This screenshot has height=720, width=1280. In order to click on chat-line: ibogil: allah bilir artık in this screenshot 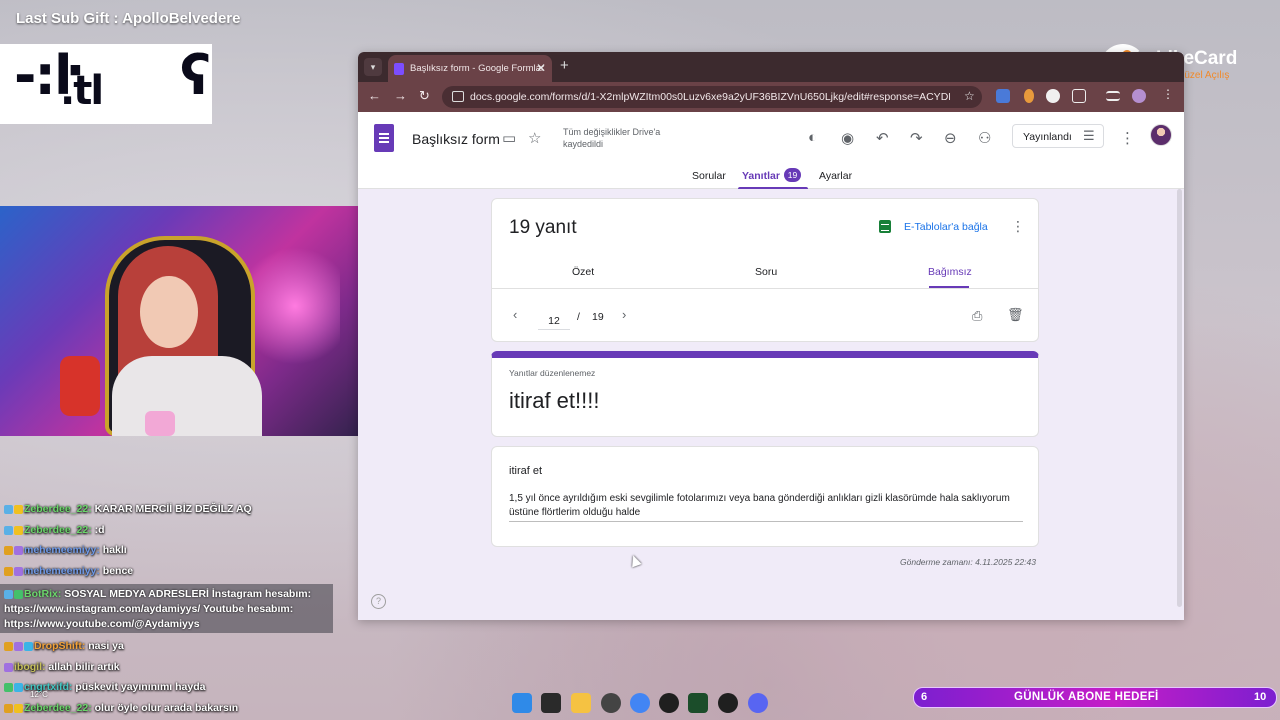, I will do `click(171, 667)`.